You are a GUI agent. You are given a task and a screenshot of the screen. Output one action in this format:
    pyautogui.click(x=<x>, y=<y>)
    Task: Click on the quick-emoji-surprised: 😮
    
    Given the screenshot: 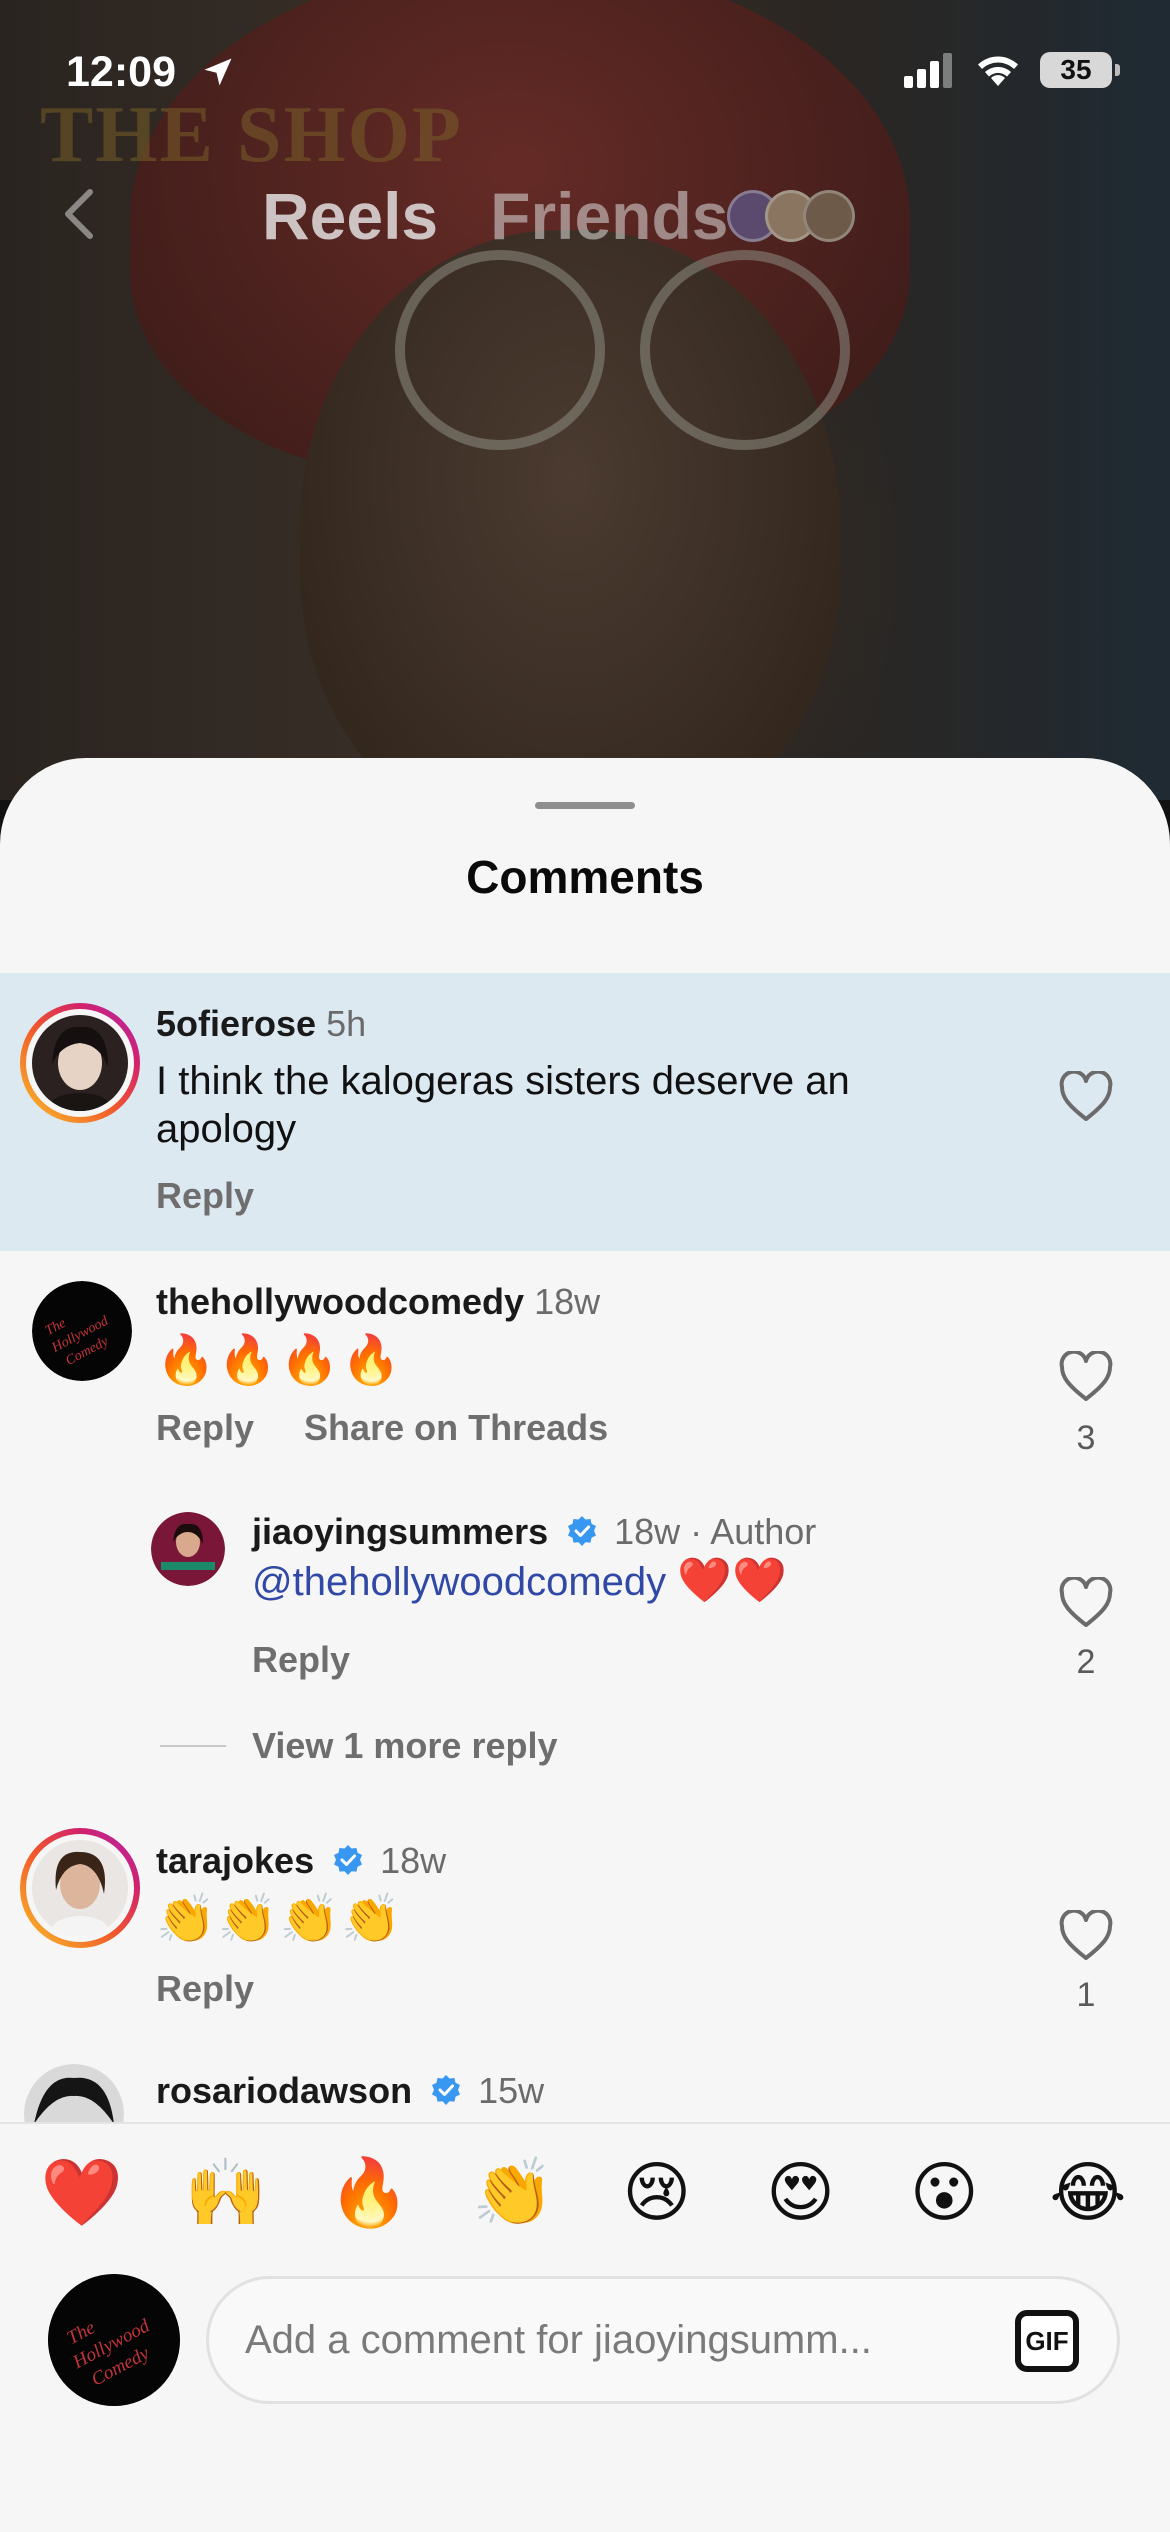 What is the action you would take?
    pyautogui.click(x=944, y=2193)
    